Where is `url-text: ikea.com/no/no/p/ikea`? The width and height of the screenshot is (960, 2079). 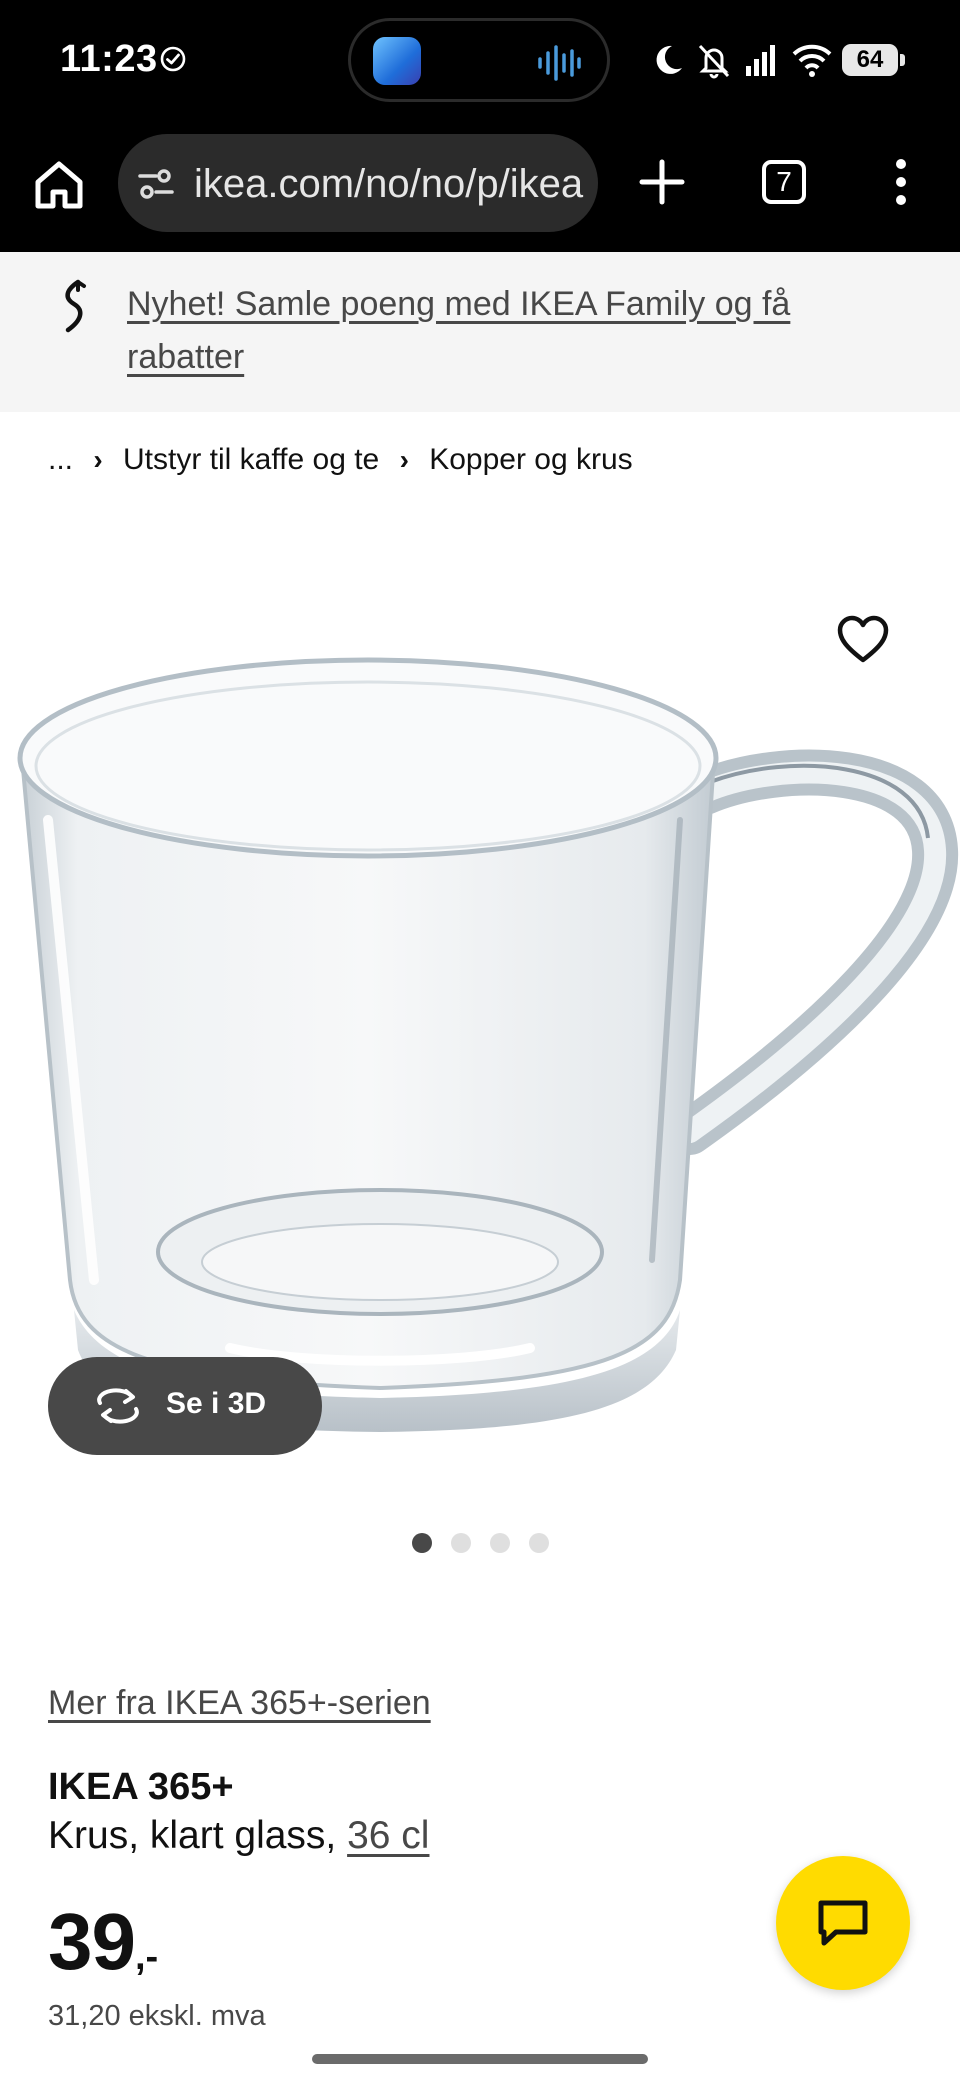 url-text: ikea.com/no/no/p/ikea is located at coordinates (389, 184).